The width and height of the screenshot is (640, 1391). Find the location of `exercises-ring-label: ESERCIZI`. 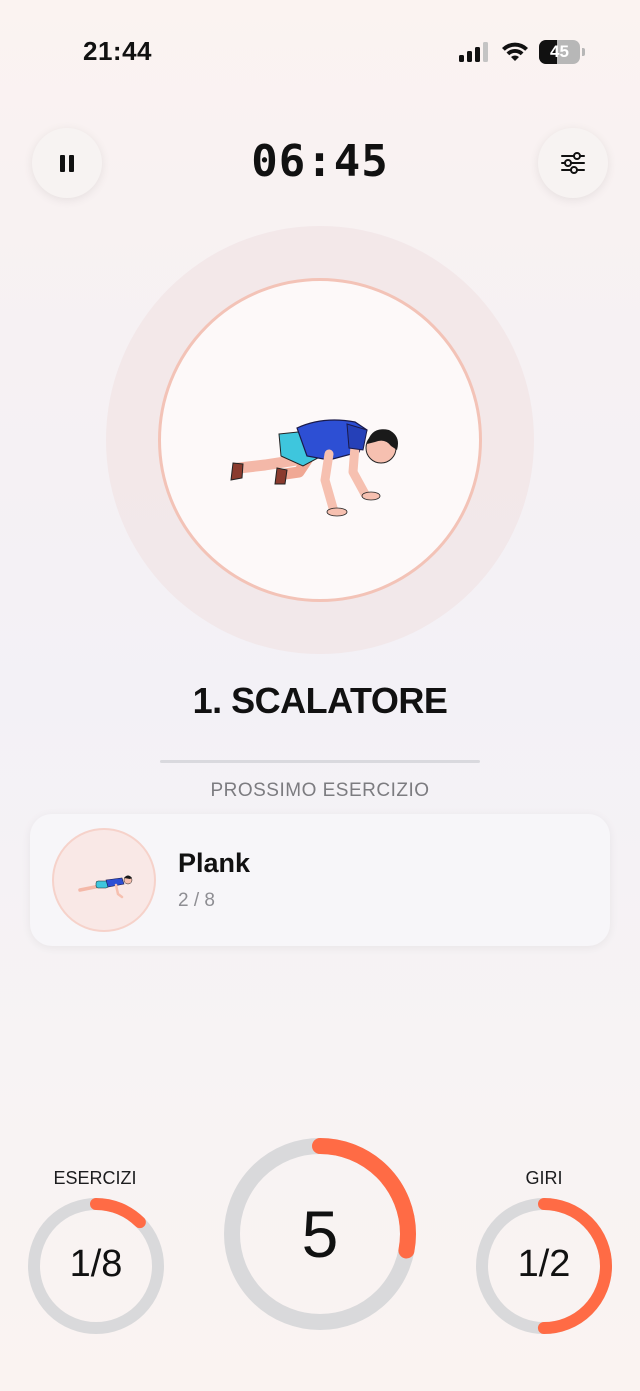

exercises-ring-label: ESERCIZI is located at coordinates (95, 1178).